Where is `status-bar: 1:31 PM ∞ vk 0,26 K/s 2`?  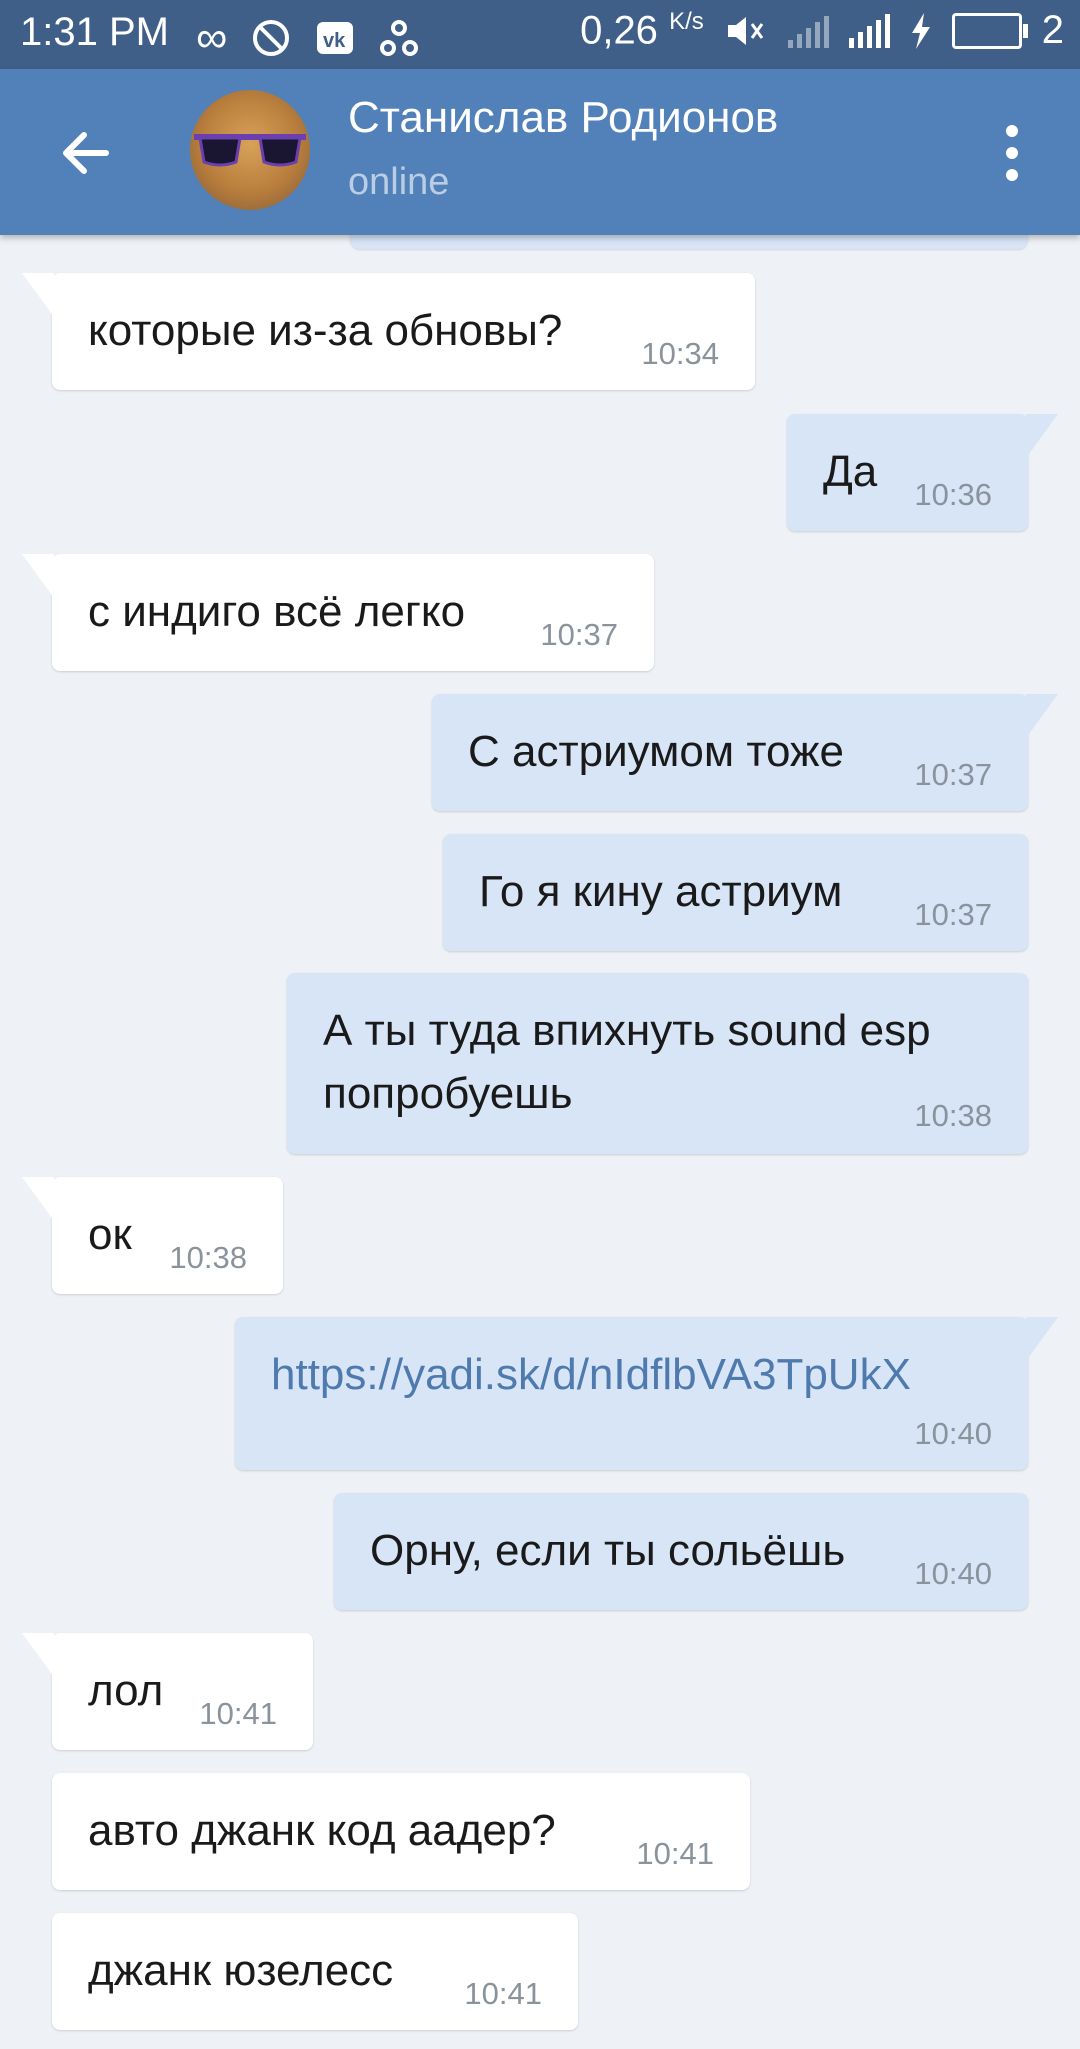 status-bar: 1:31 PM ∞ vk 0,26 K/s 2 is located at coordinates (540, 34).